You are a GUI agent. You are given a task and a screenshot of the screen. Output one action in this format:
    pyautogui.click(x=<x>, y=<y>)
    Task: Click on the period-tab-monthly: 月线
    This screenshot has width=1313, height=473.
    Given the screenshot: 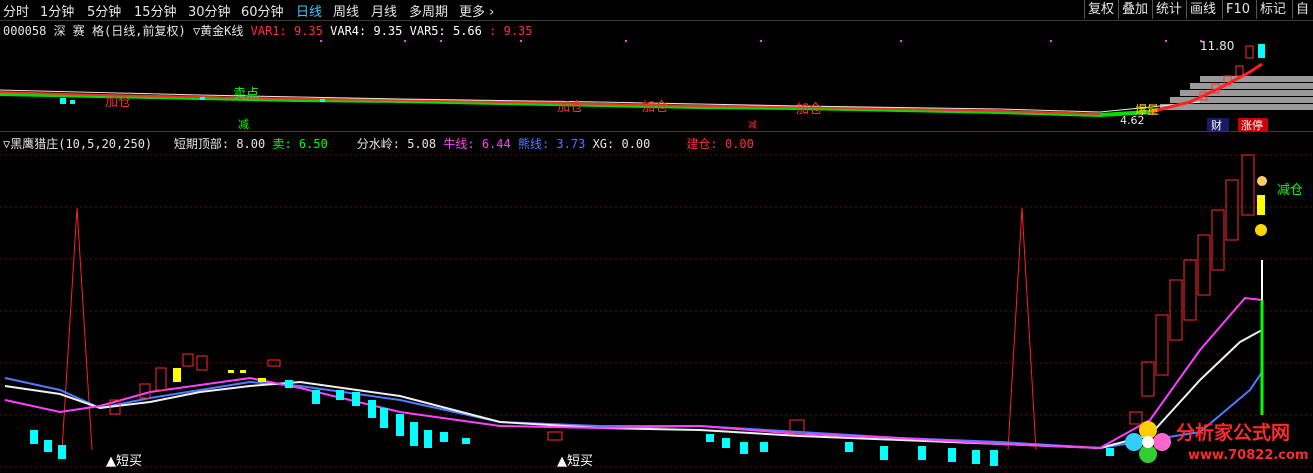 What is the action you would take?
    pyautogui.click(x=384, y=10)
    